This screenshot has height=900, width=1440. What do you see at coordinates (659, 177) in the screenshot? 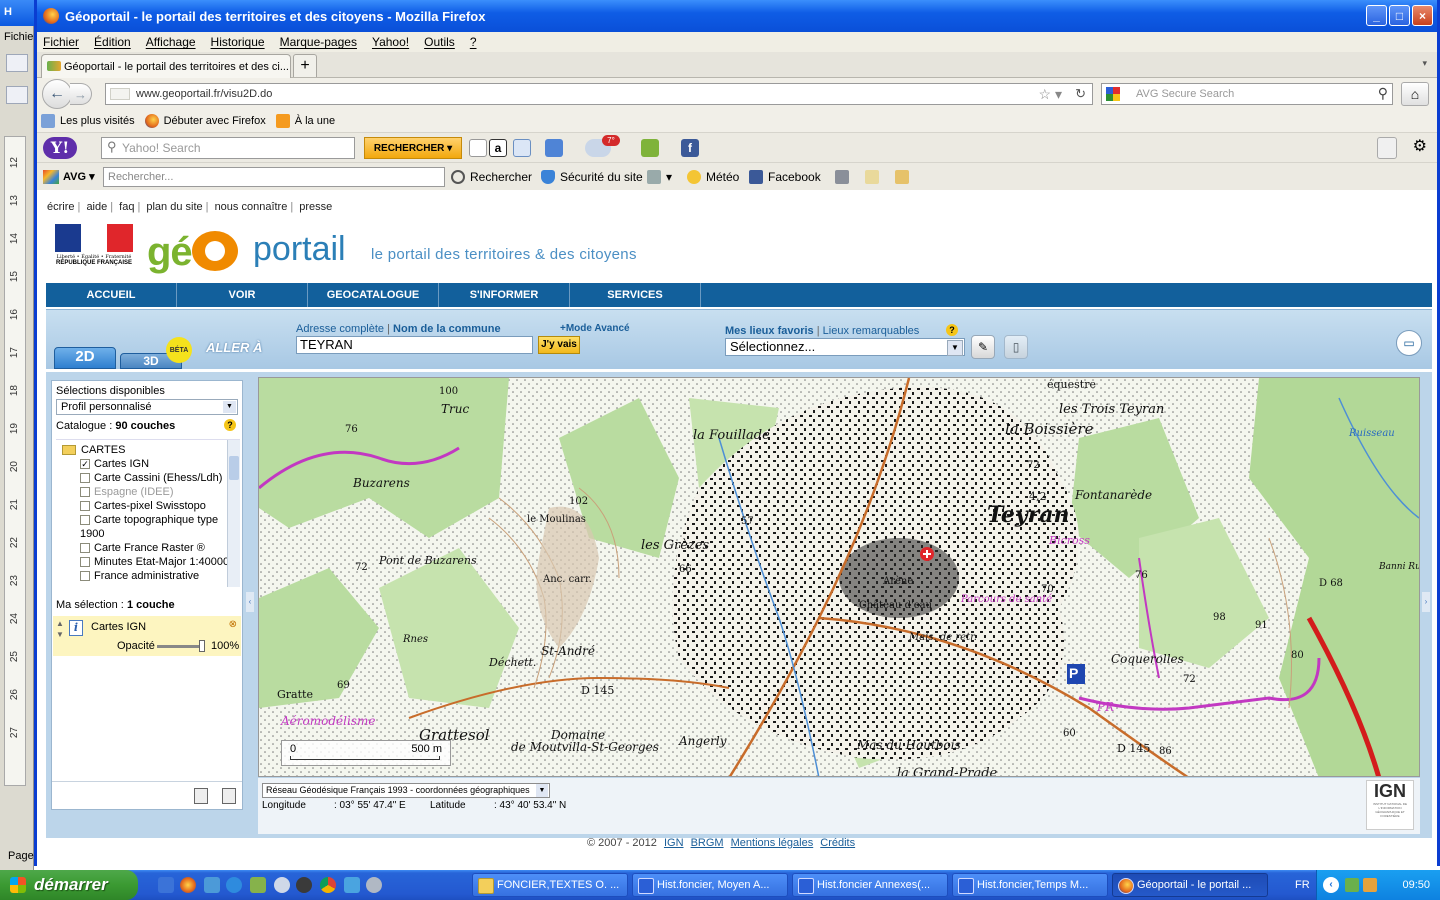
I see `avg-trash-button: ▾` at bounding box center [659, 177].